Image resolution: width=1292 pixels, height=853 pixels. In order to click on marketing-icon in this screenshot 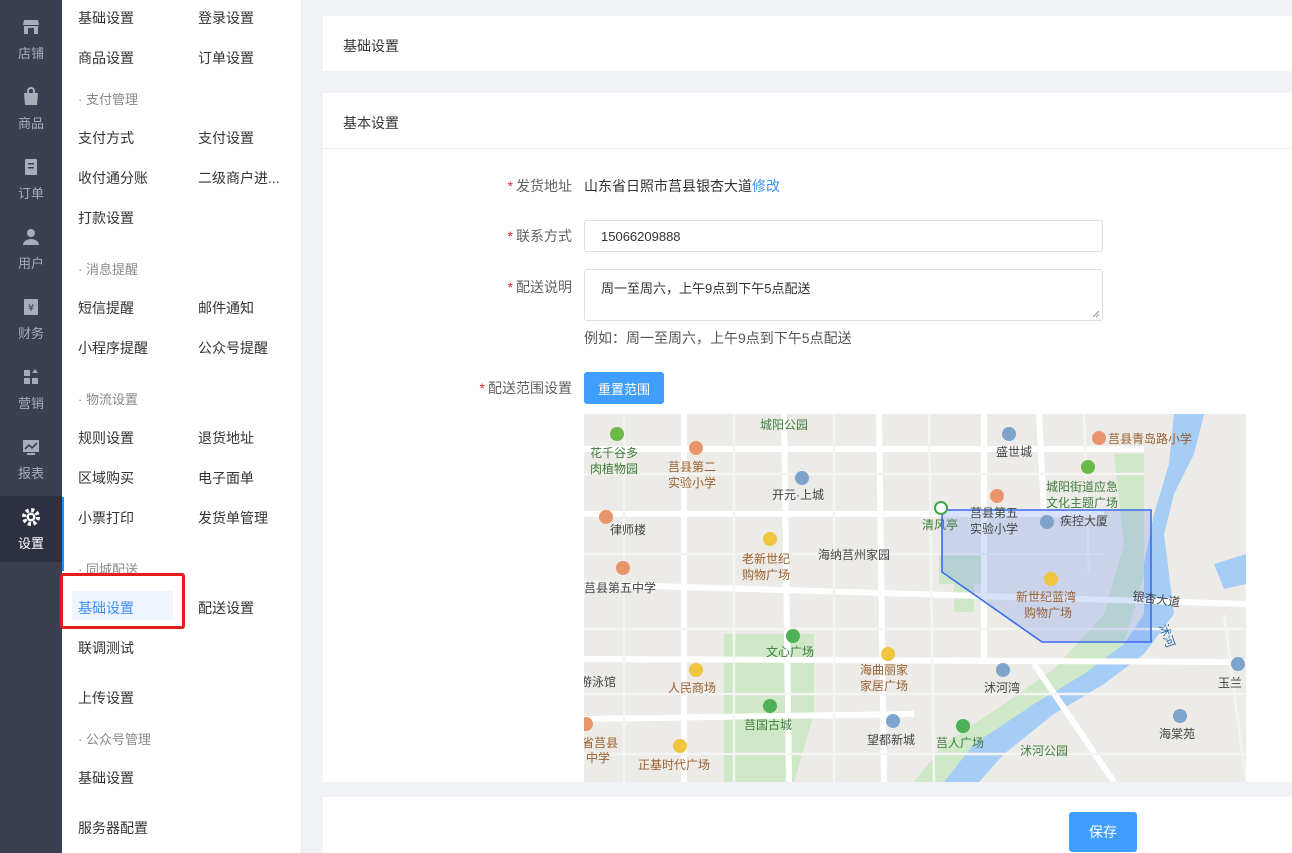, I will do `click(31, 376)`.